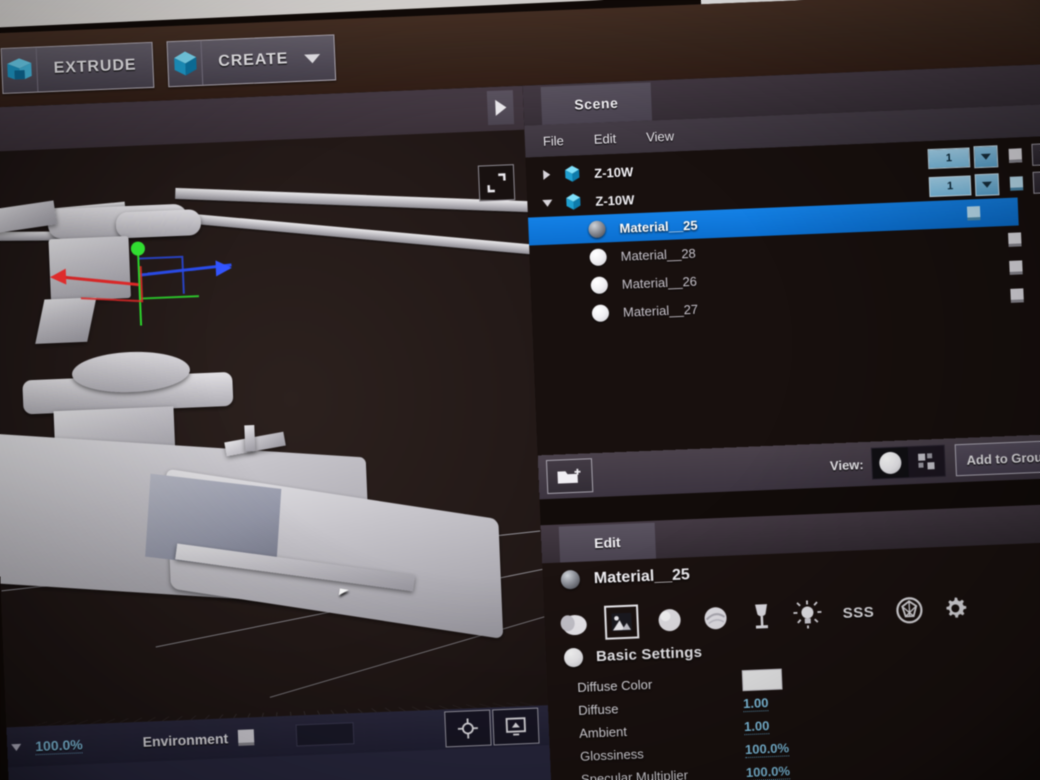 Image resolution: width=1040 pixels, height=780 pixels. What do you see at coordinates (611, 755) in the screenshot?
I see `property-label: Glossiness` at bounding box center [611, 755].